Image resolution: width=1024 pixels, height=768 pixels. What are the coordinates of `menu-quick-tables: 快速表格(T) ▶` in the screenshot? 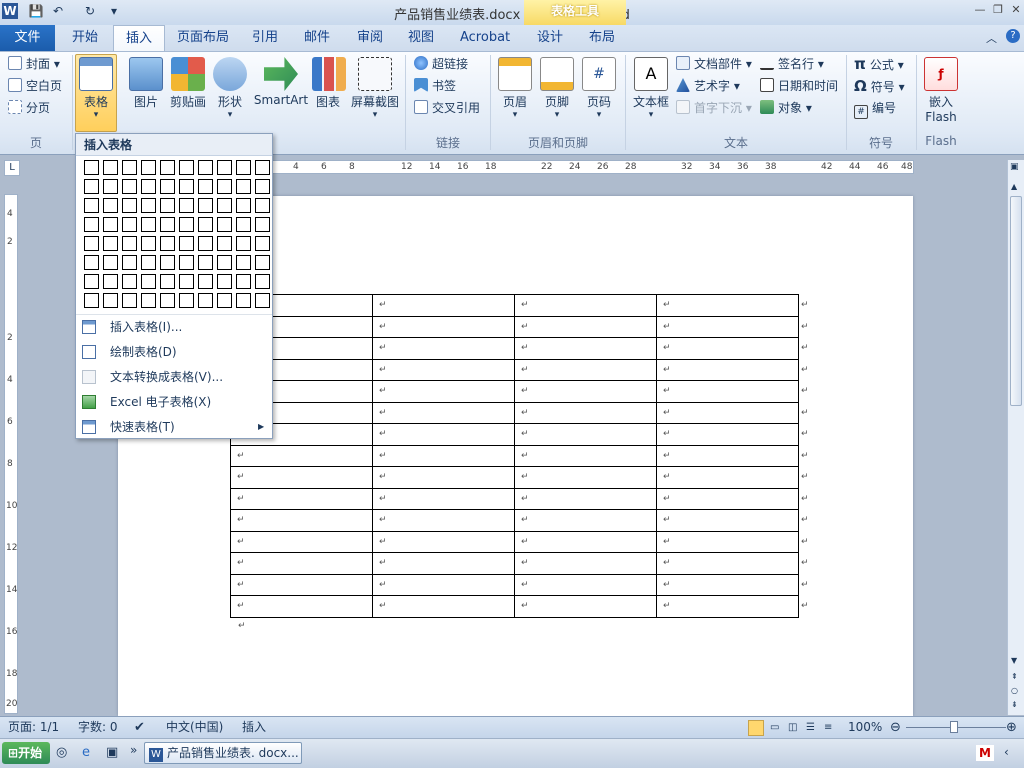 It's located at (174, 427).